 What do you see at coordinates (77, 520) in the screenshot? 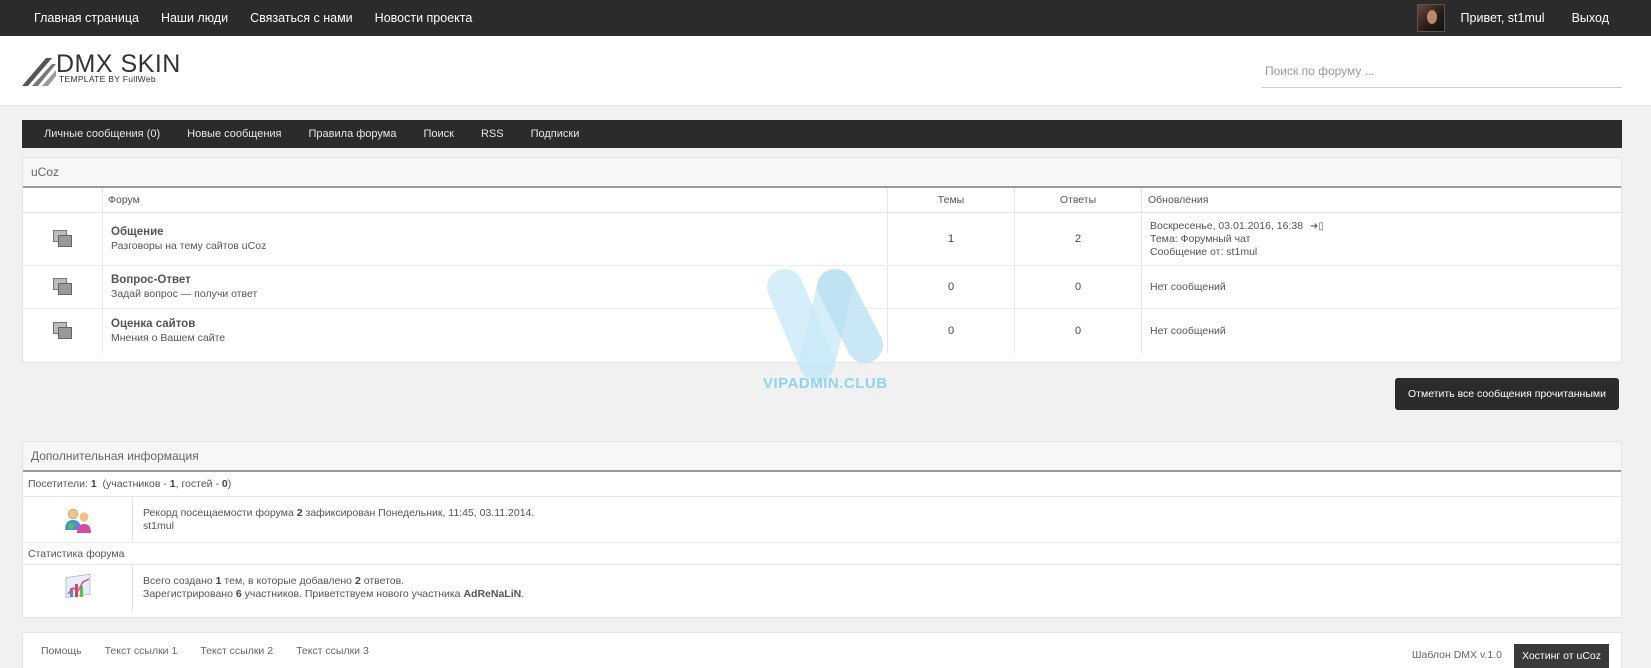
I see `users-icon` at bounding box center [77, 520].